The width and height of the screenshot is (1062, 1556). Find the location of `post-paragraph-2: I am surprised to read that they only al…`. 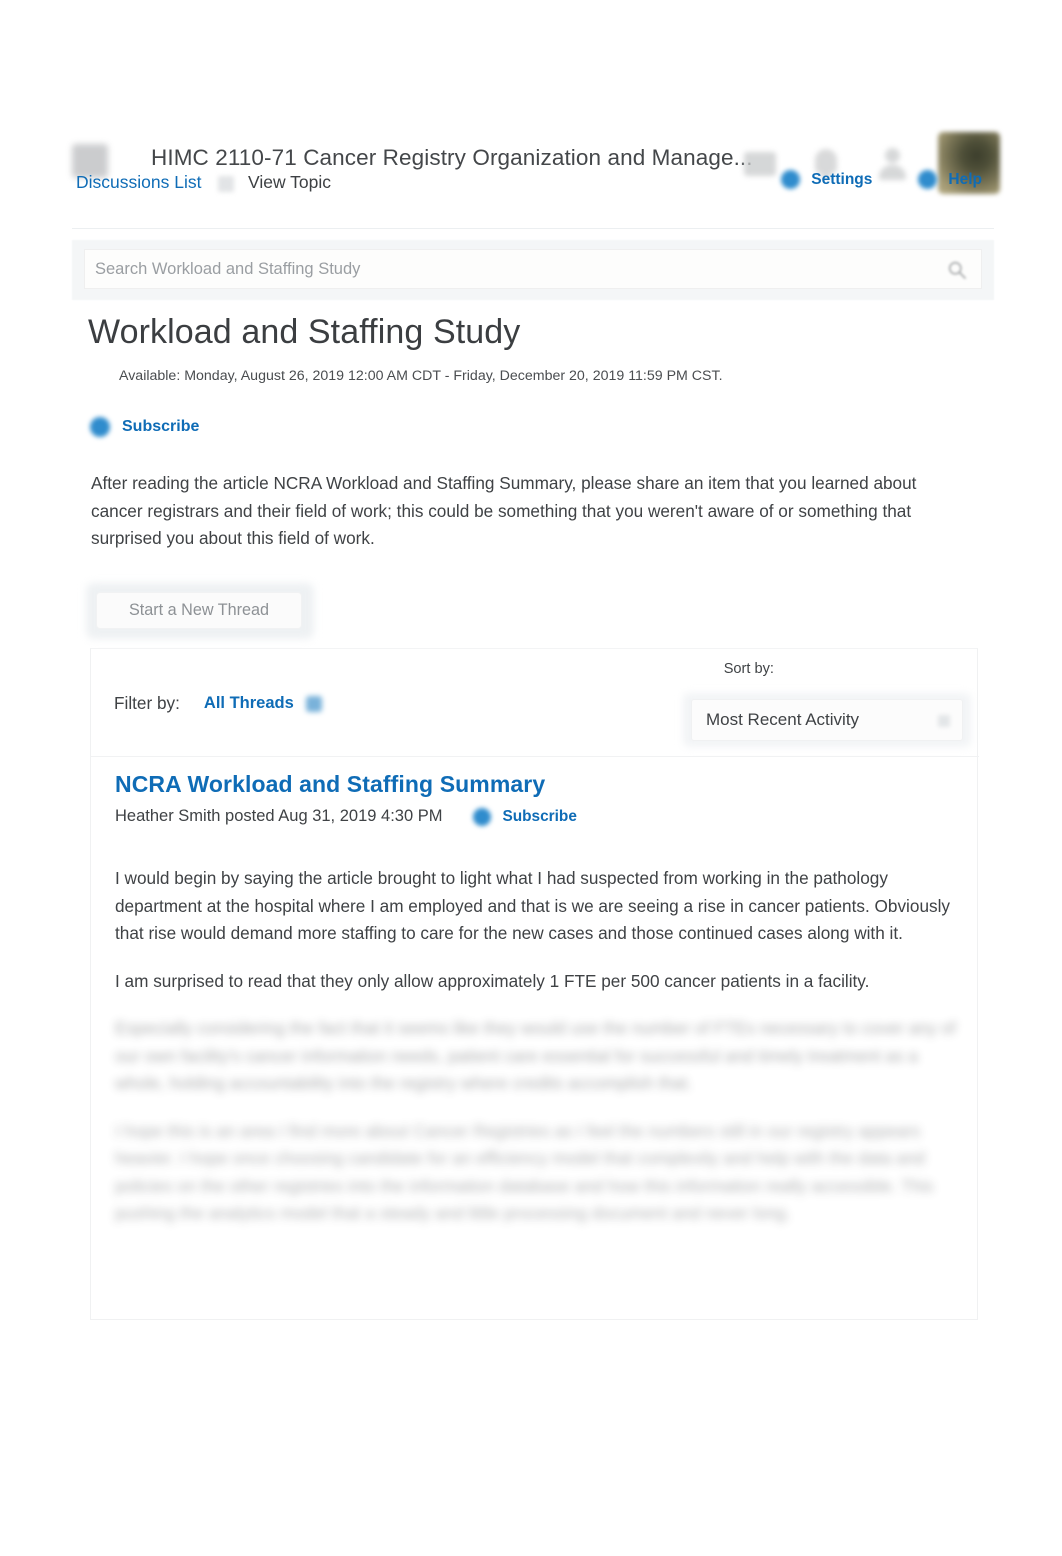

post-paragraph-2: I am surprised to read that they only al… is located at coordinates (492, 980).